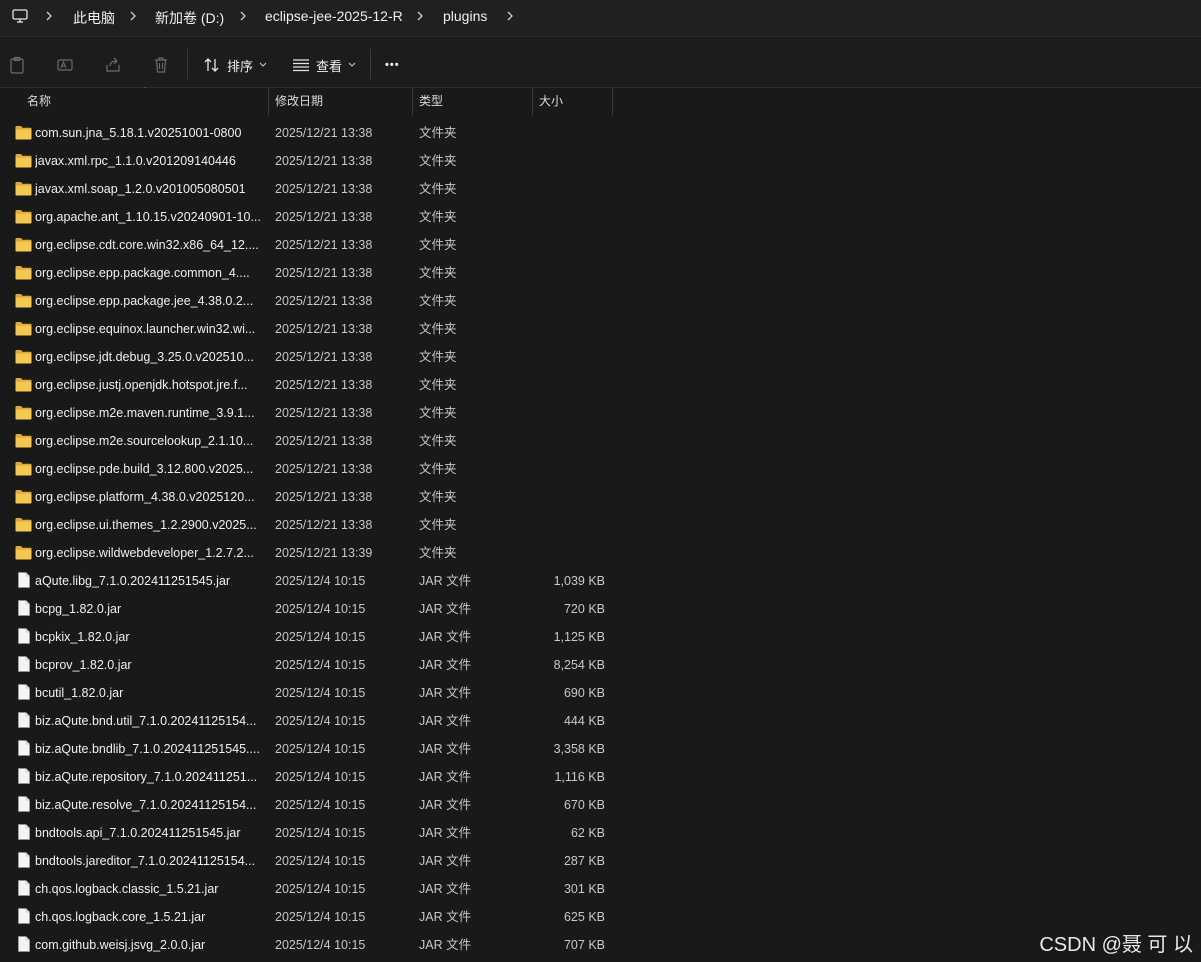 The height and width of the screenshot is (962, 1201). Describe the element at coordinates (551, 101) in the screenshot. I see `column-size-header: 大小` at that location.